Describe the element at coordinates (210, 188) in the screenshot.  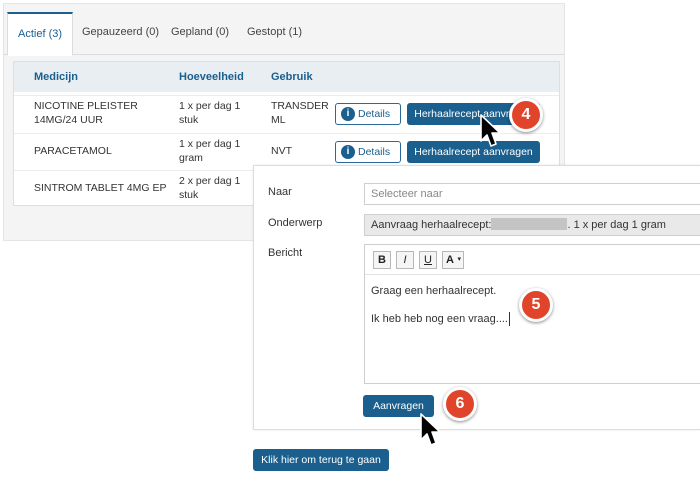
I see `cell-hoeveelheid: 2 x per dag 1 stuk` at that location.